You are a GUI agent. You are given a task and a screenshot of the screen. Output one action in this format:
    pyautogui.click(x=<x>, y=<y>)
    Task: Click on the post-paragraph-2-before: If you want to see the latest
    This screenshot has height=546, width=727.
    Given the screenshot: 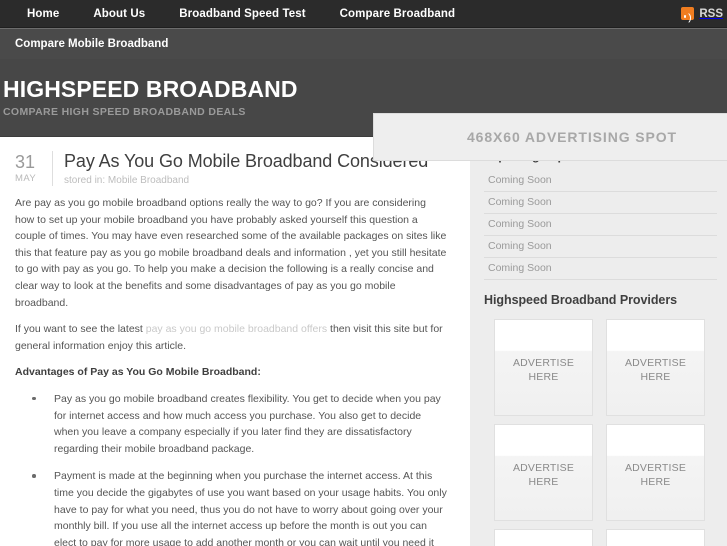 What is the action you would take?
    pyautogui.click(x=80, y=329)
    